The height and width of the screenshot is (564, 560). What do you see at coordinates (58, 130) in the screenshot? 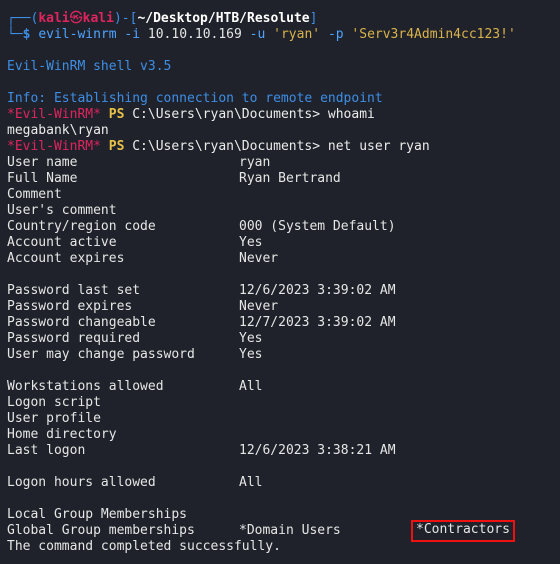
I see `whoami-output: megabank\ryan` at bounding box center [58, 130].